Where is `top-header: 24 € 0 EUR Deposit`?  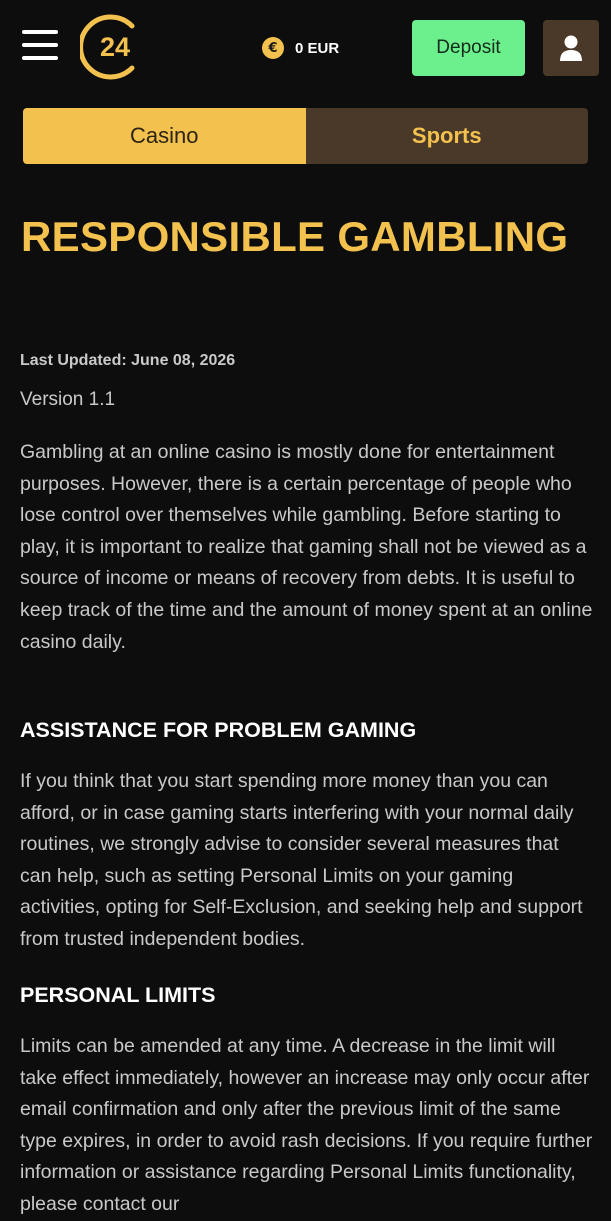
top-header: 24 € 0 EUR Deposit is located at coordinates (305, 47).